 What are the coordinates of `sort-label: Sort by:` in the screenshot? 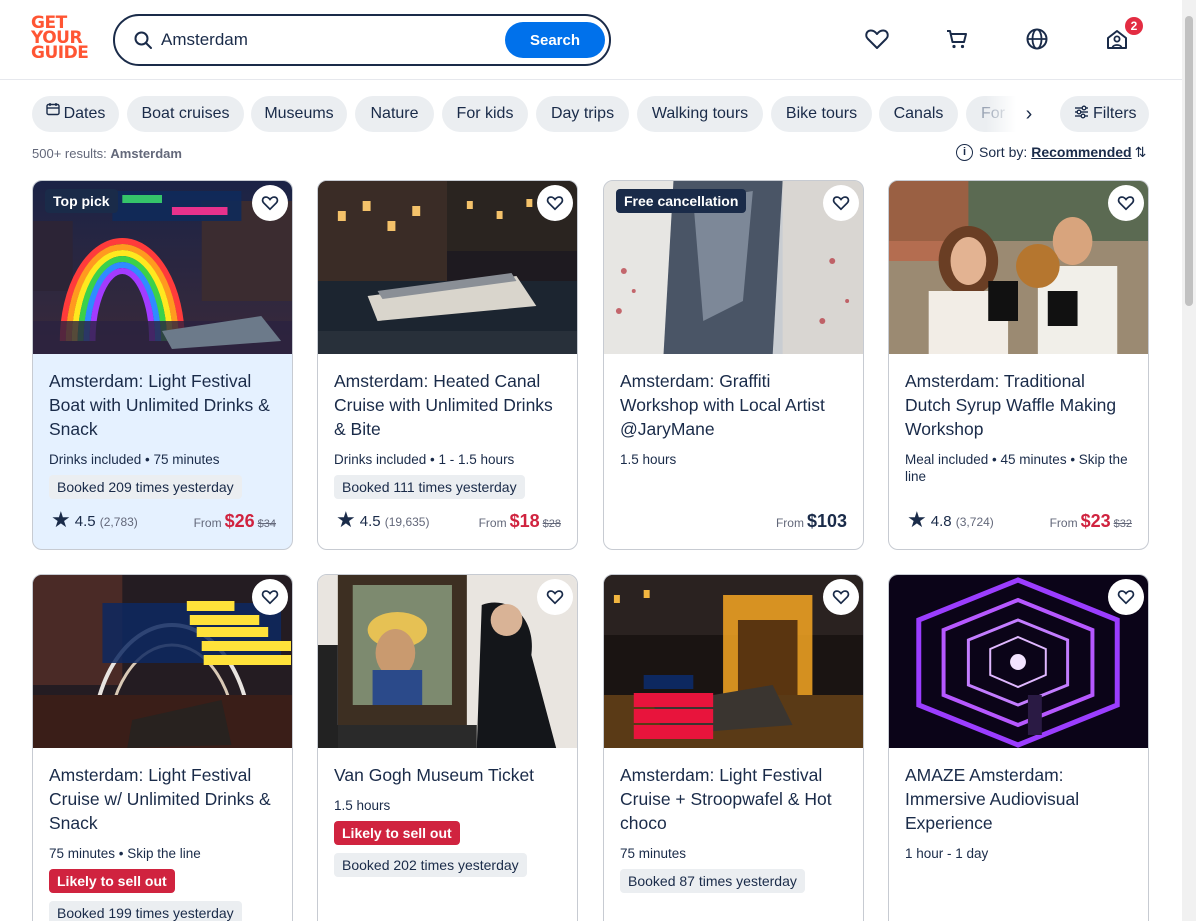 It's located at (1003, 152).